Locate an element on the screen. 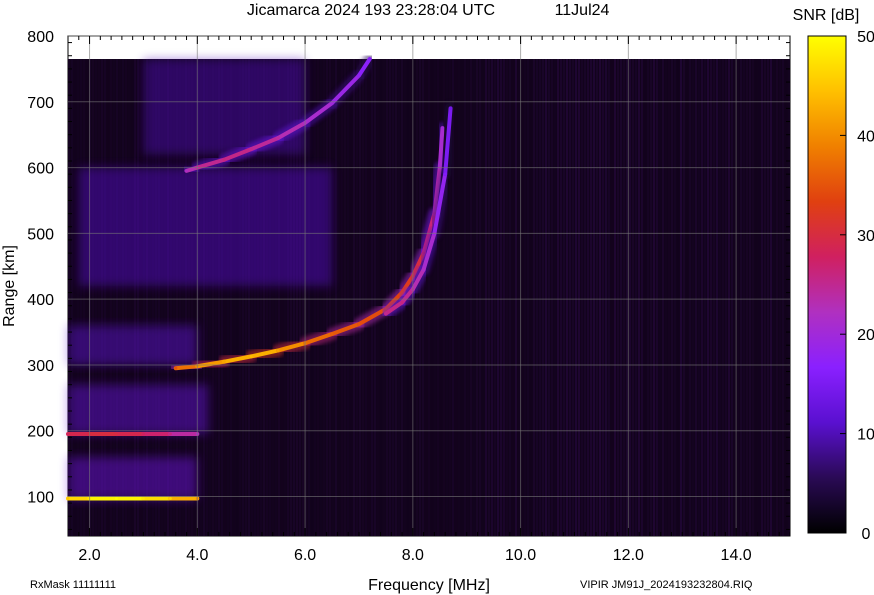 Image resolution: width=874 pixels, height=595 pixels. colorbar-tick-label: 40 is located at coordinates (865, 136).